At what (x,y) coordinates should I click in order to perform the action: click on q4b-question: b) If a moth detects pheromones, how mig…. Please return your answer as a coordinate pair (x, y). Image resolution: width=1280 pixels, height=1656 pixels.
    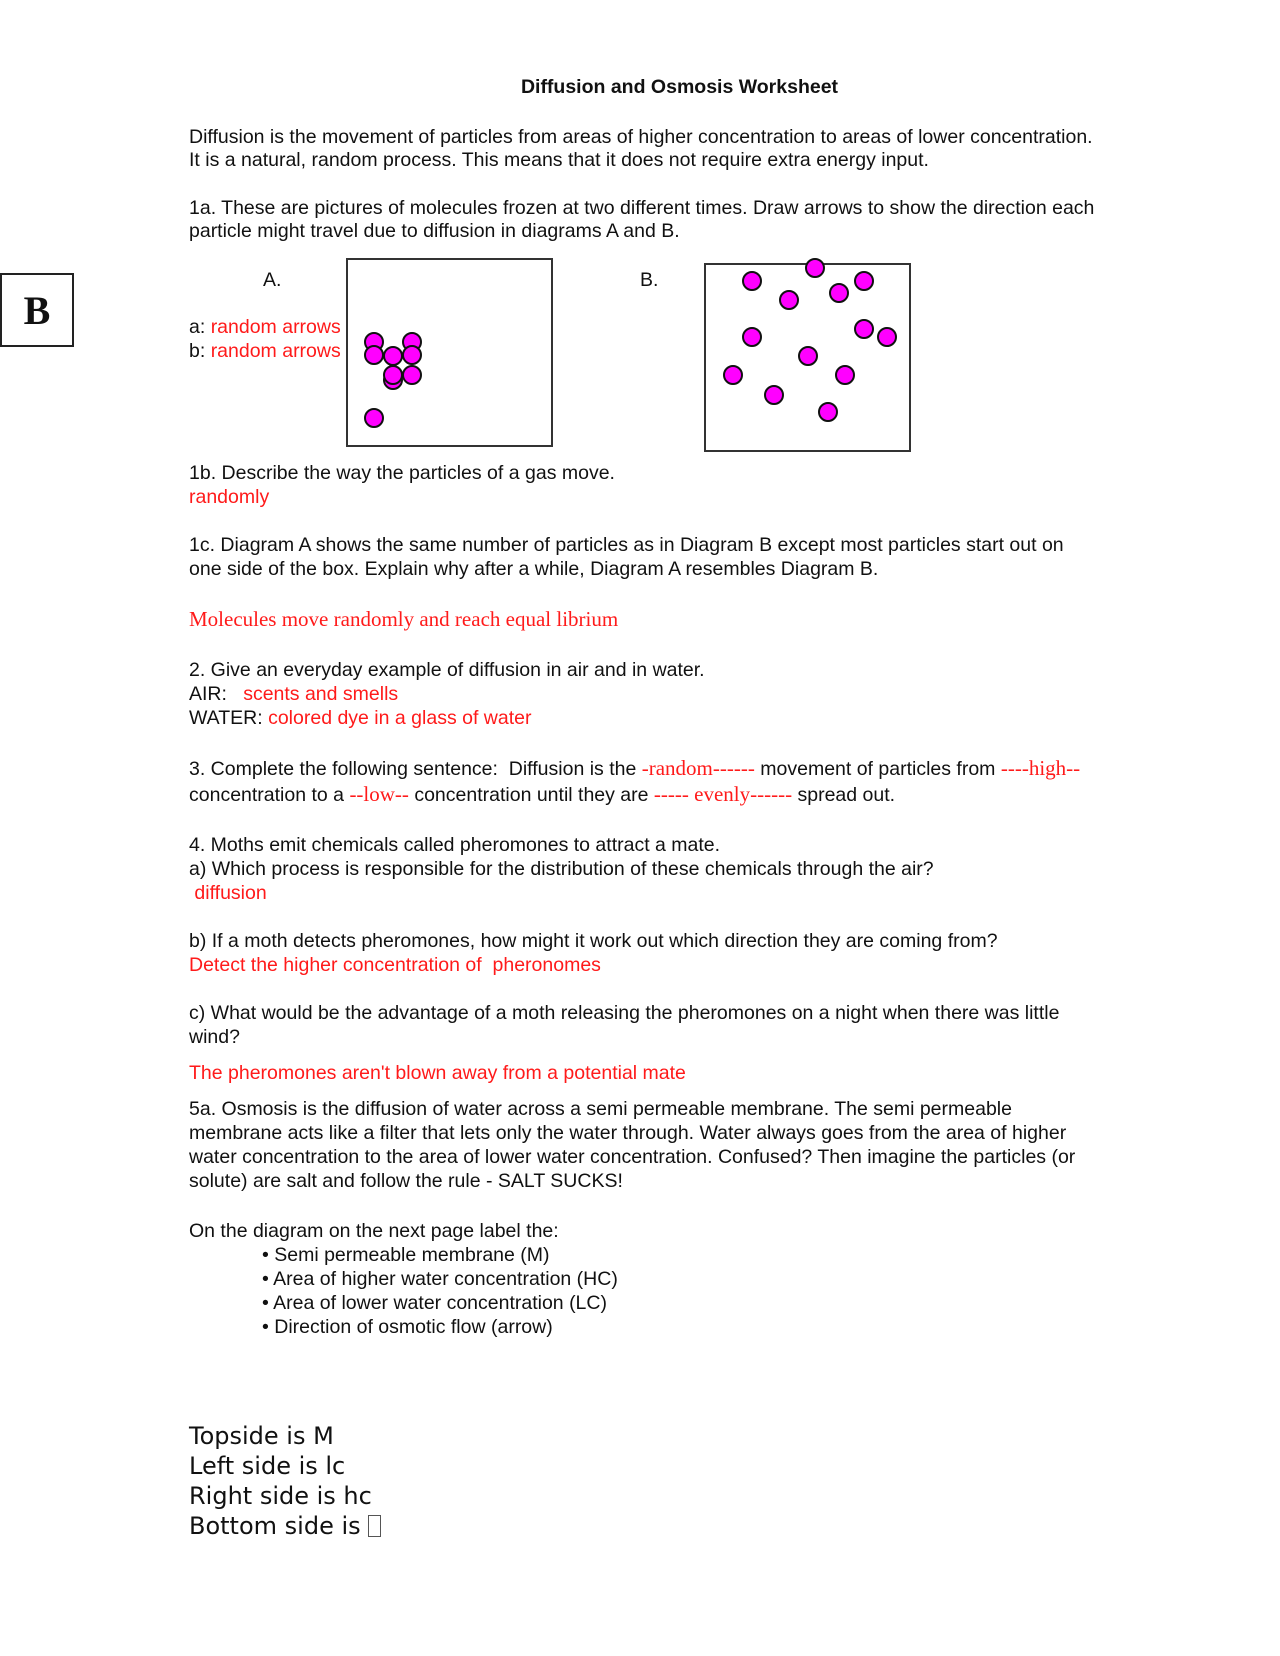
    Looking at the image, I should click on (593, 941).